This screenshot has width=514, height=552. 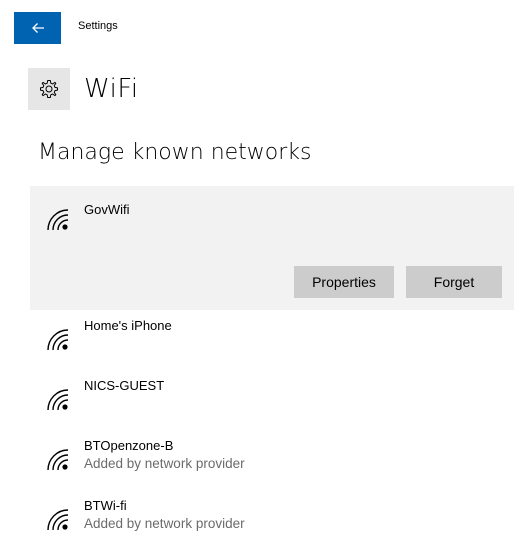 What do you see at coordinates (49, 89) in the screenshot?
I see `gear-icon` at bounding box center [49, 89].